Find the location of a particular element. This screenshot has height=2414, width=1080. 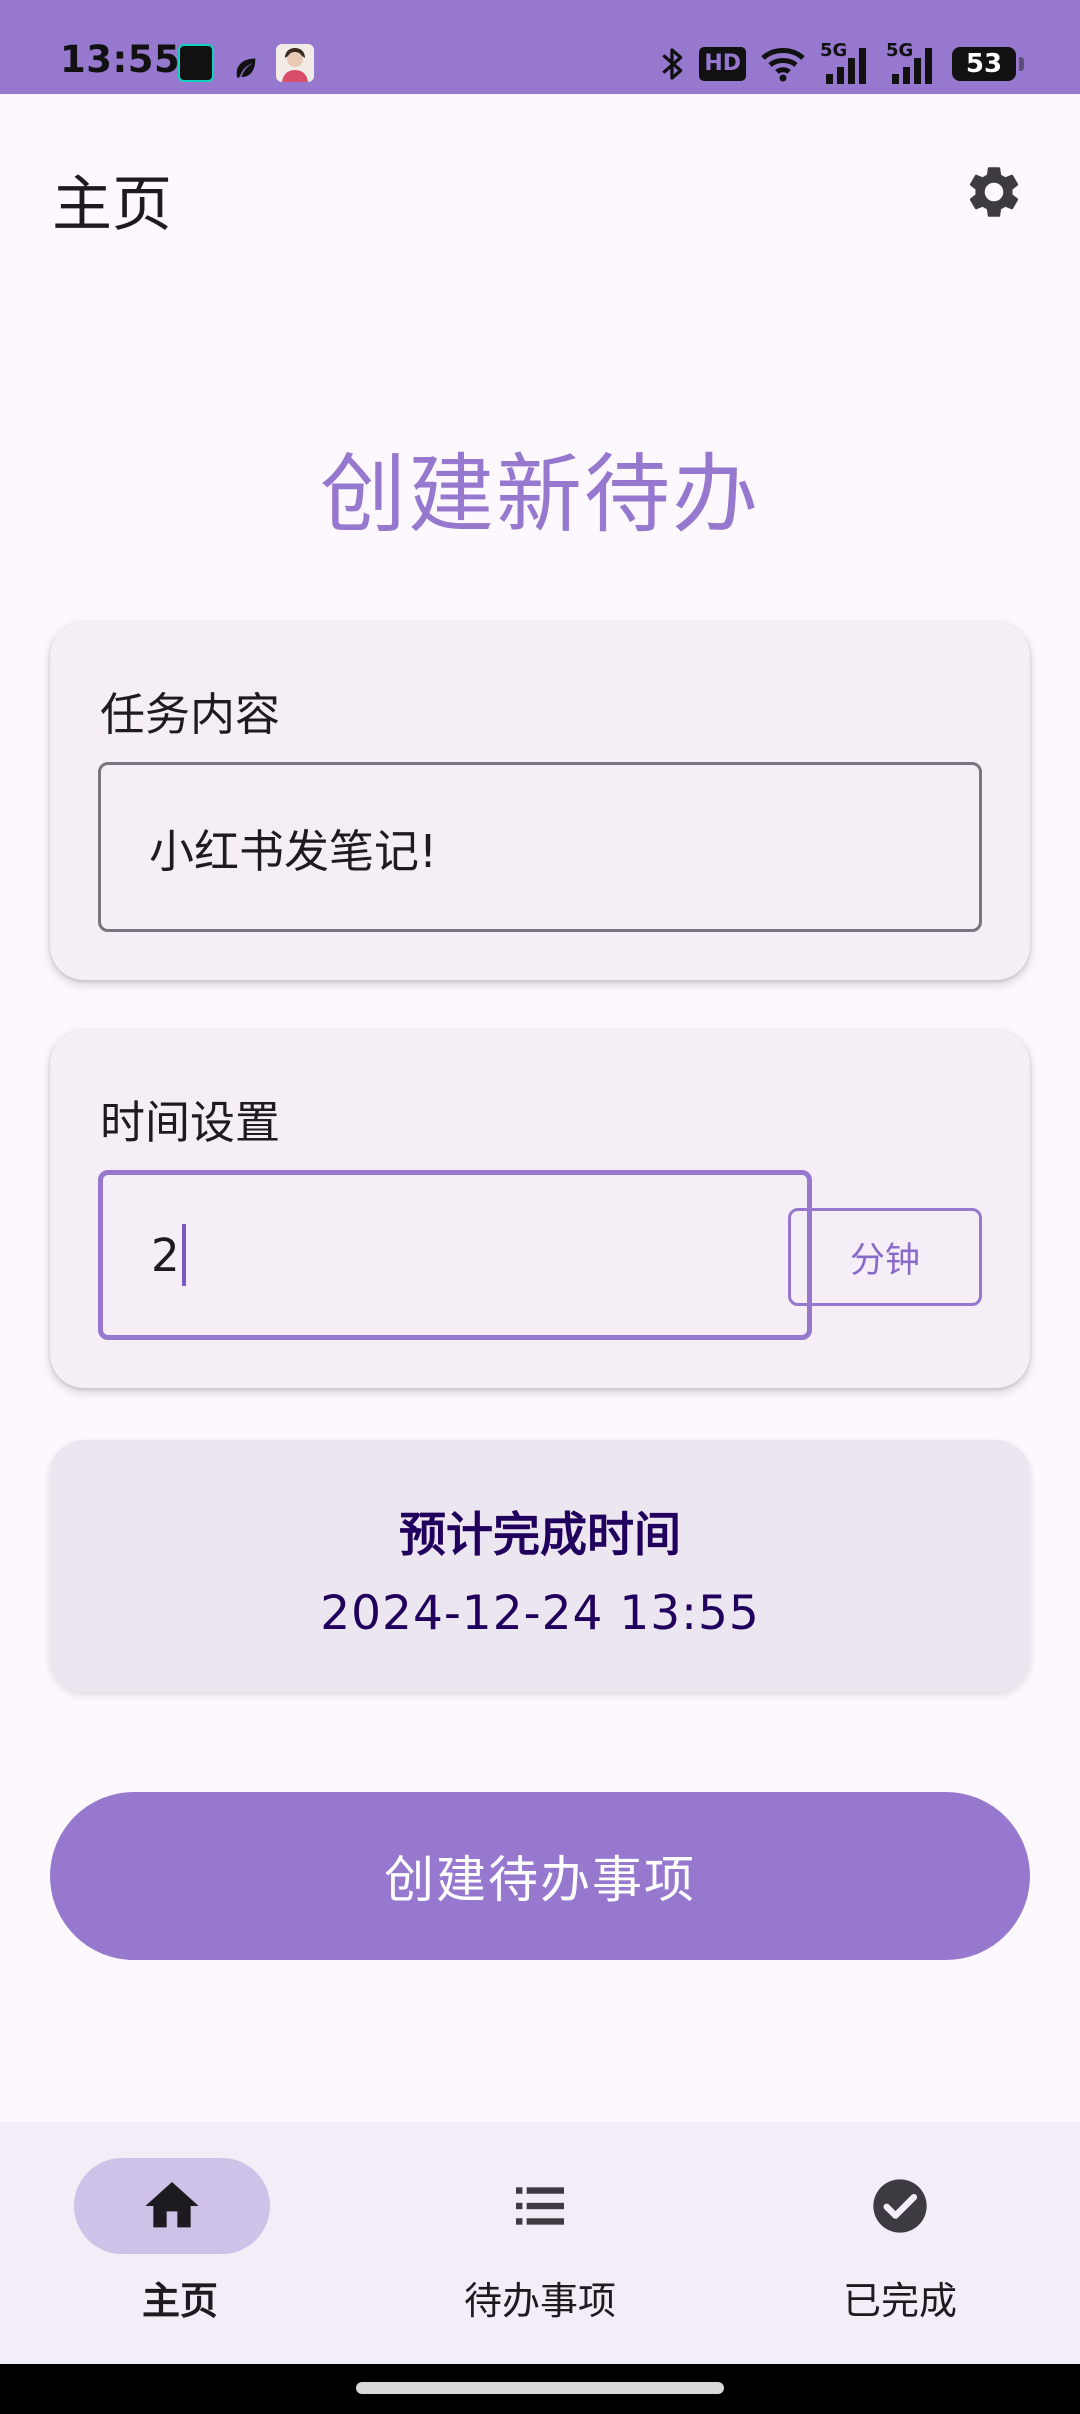

time-input: 2 is located at coordinates (455, 1255).